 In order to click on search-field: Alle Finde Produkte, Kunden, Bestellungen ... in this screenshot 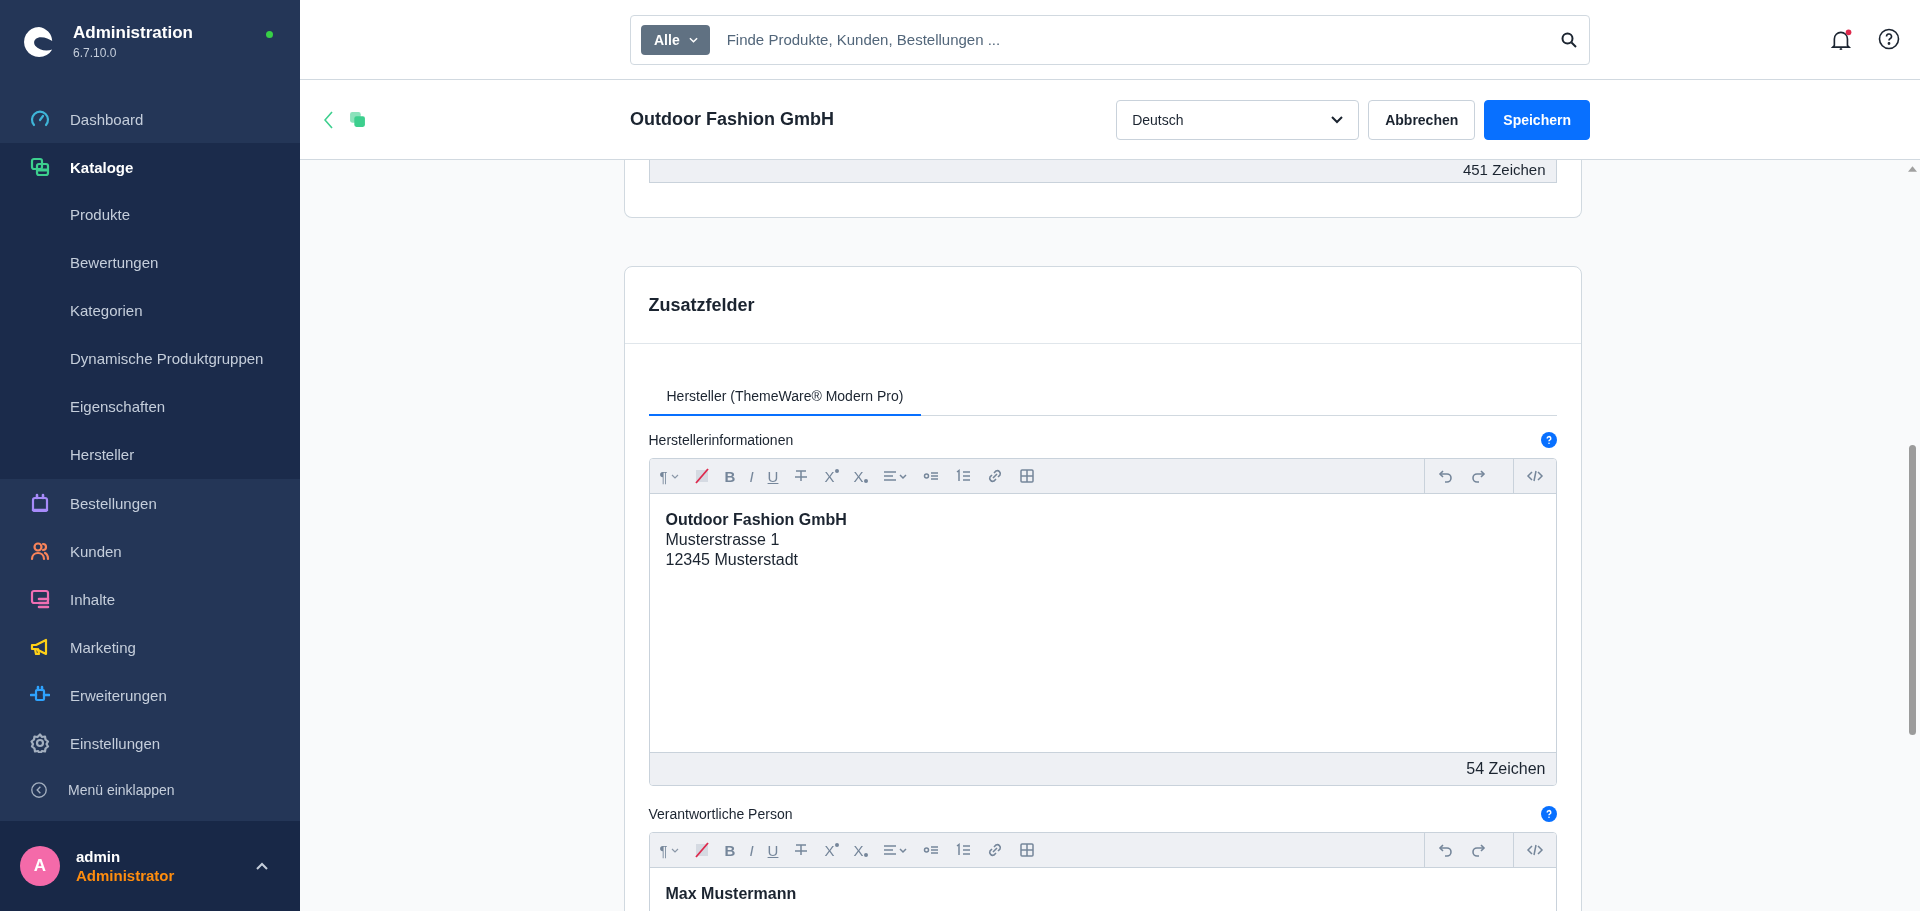, I will do `click(1110, 39)`.